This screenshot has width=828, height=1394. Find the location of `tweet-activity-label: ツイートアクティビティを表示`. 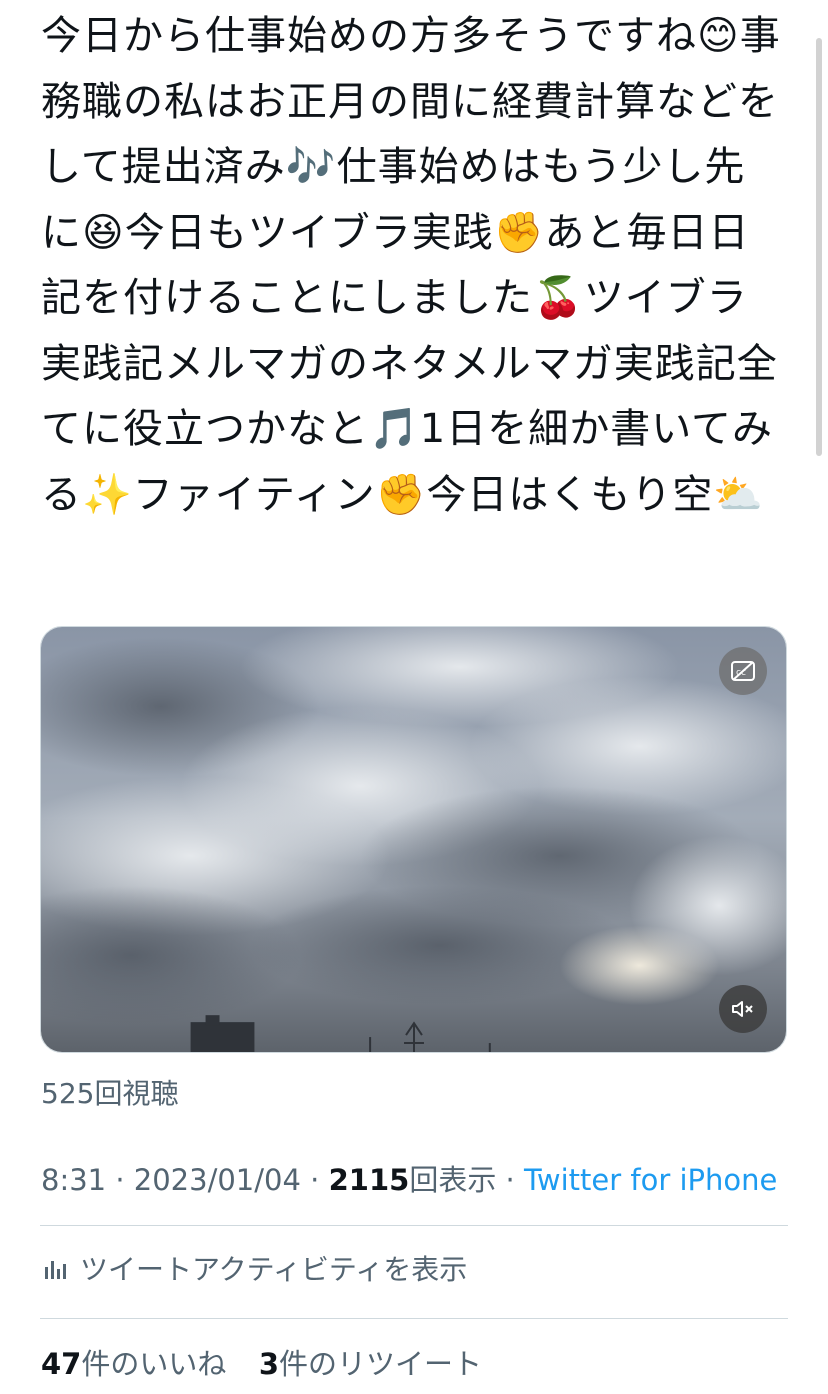

tweet-activity-label: ツイートアクティビティを表示 is located at coordinates (274, 1269).